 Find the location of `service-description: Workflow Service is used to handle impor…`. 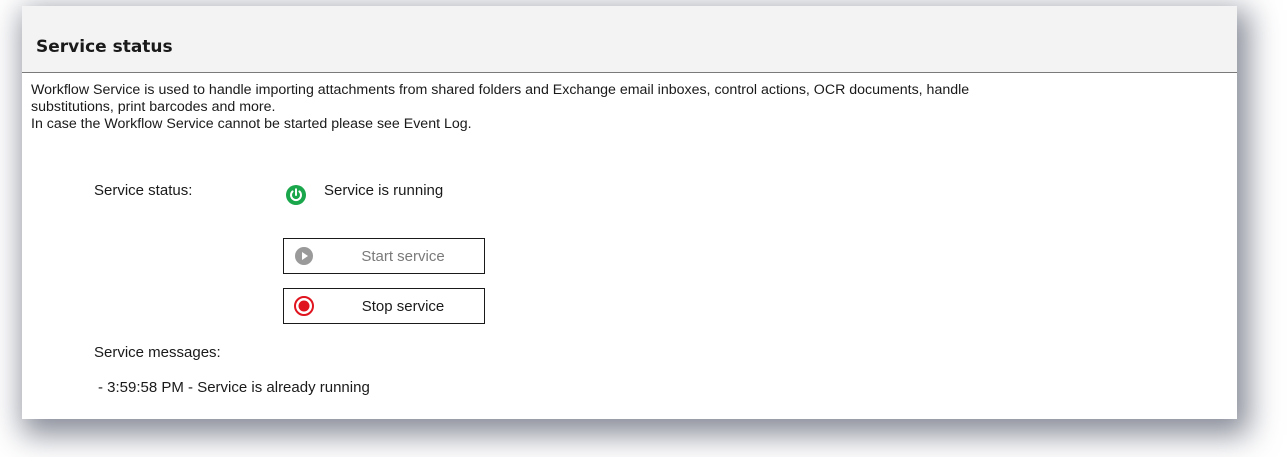

service-description: Workflow Service is used to handle impor… is located at coordinates (500, 107).